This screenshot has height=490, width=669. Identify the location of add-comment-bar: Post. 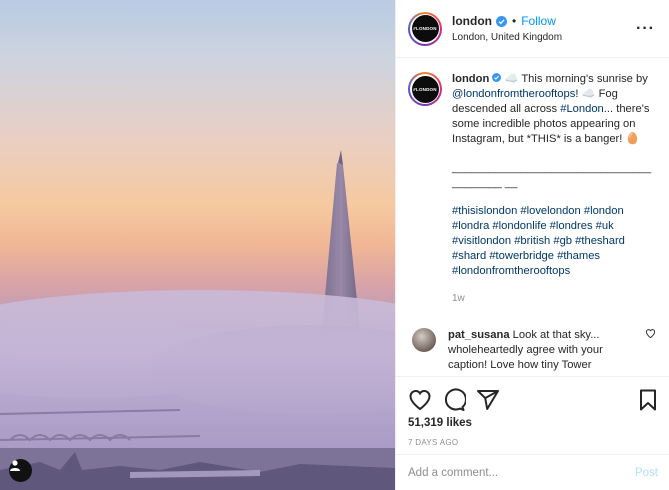
(532, 472).